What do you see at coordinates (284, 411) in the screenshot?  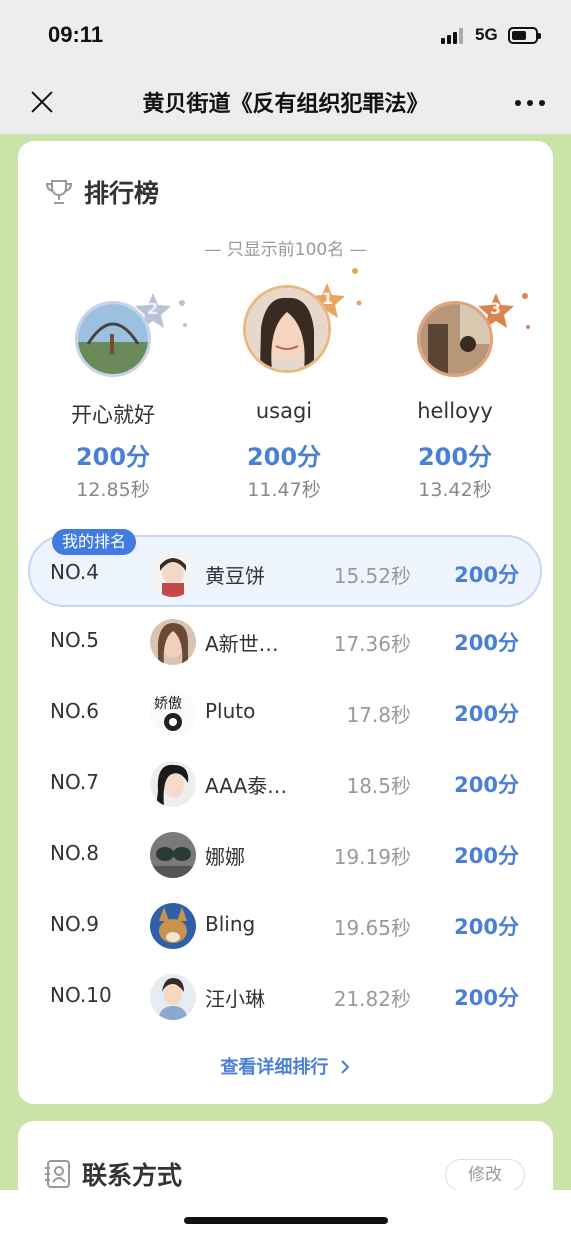 I see `podium-name: usagi` at bounding box center [284, 411].